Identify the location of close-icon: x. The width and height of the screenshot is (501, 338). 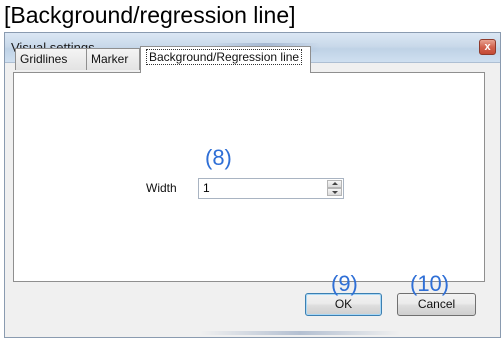
(487, 47).